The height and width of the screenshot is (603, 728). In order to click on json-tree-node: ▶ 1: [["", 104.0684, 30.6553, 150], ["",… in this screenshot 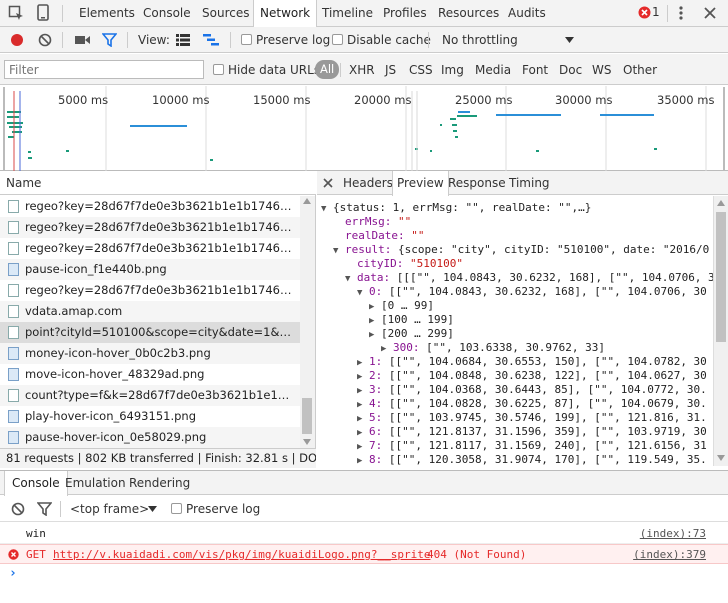, I will do `click(532, 361)`.